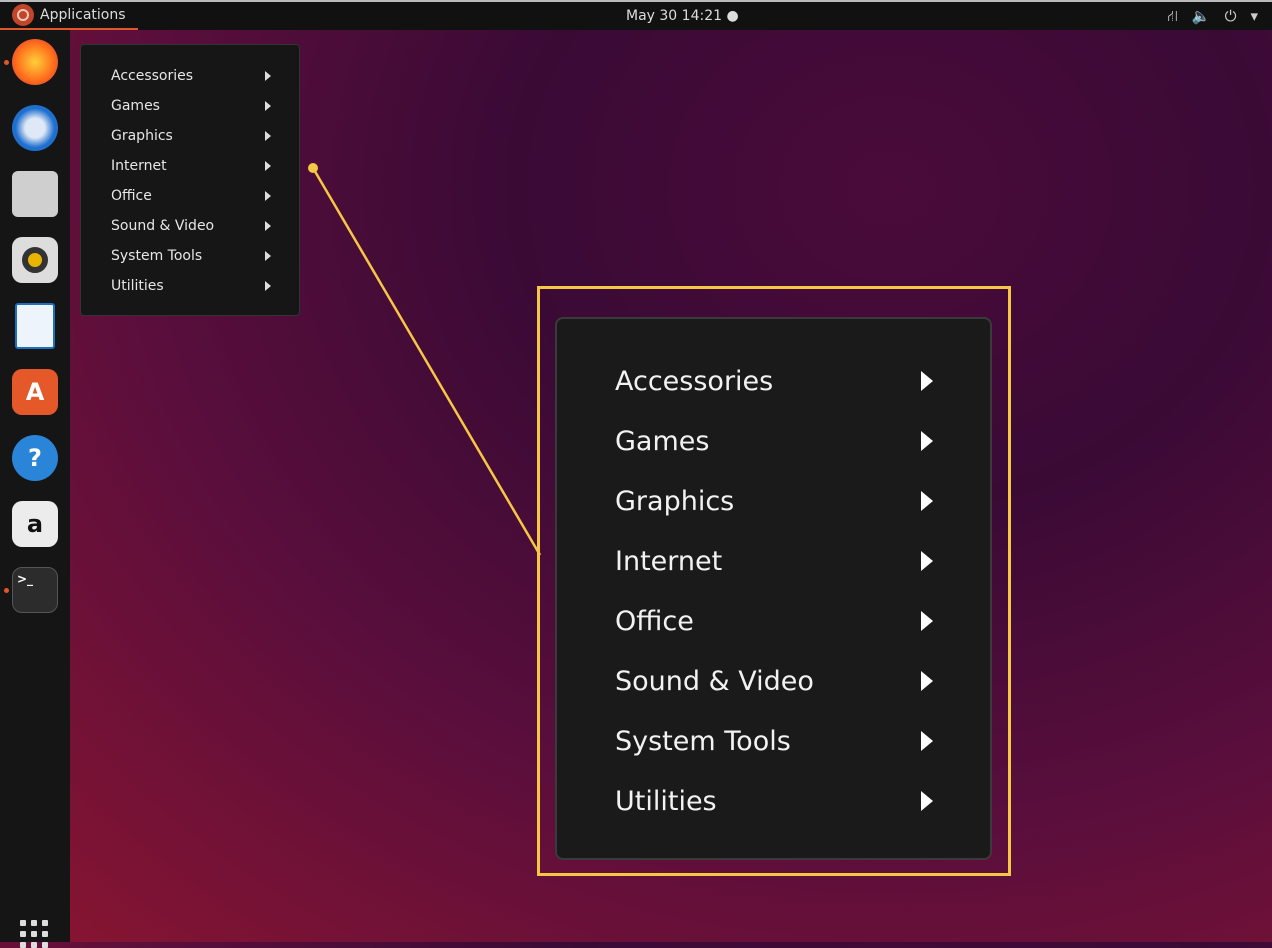 This screenshot has height=948, width=1272. I want to click on network-icon: ⛙, so click(1172, 17).